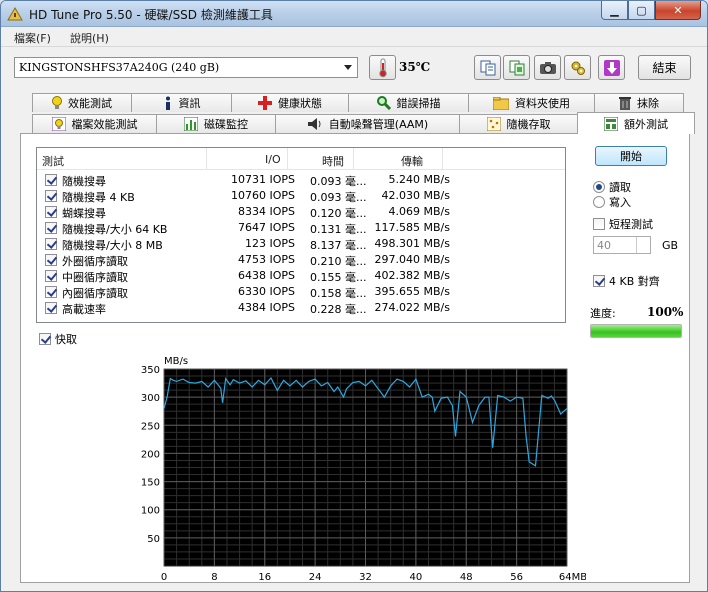 The image size is (708, 592). I want to click on tab-row-top: 效能測試 資訊 健康狀態 錯誤掃描 資料夾使用 抹除, so click(358, 102).